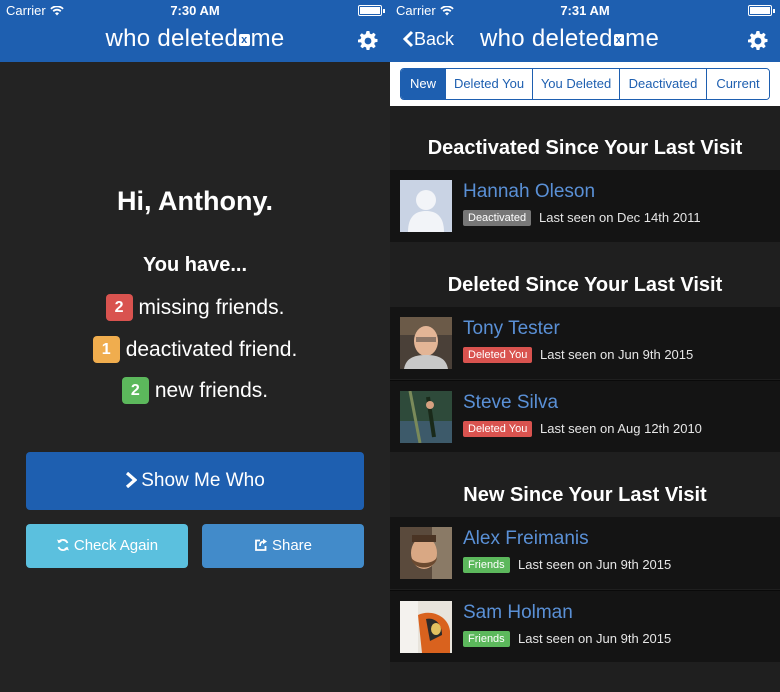 This screenshot has height=692, width=780. Describe the element at coordinates (106, 349) in the screenshot. I see `count-badge: 1` at that location.